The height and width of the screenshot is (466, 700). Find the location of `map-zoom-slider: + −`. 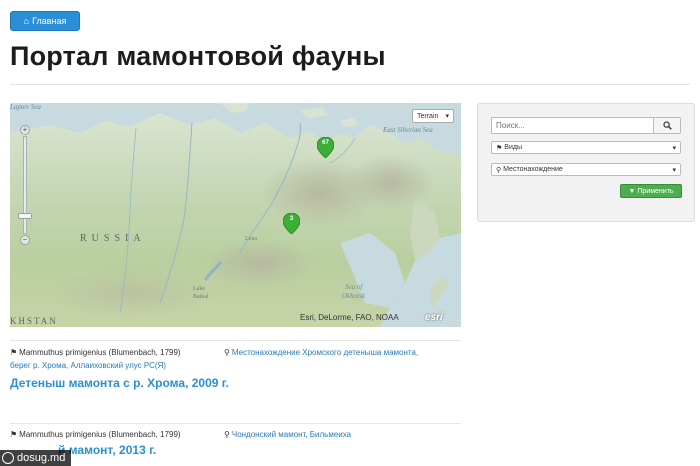

map-zoom-slider: + − is located at coordinates (25, 185).